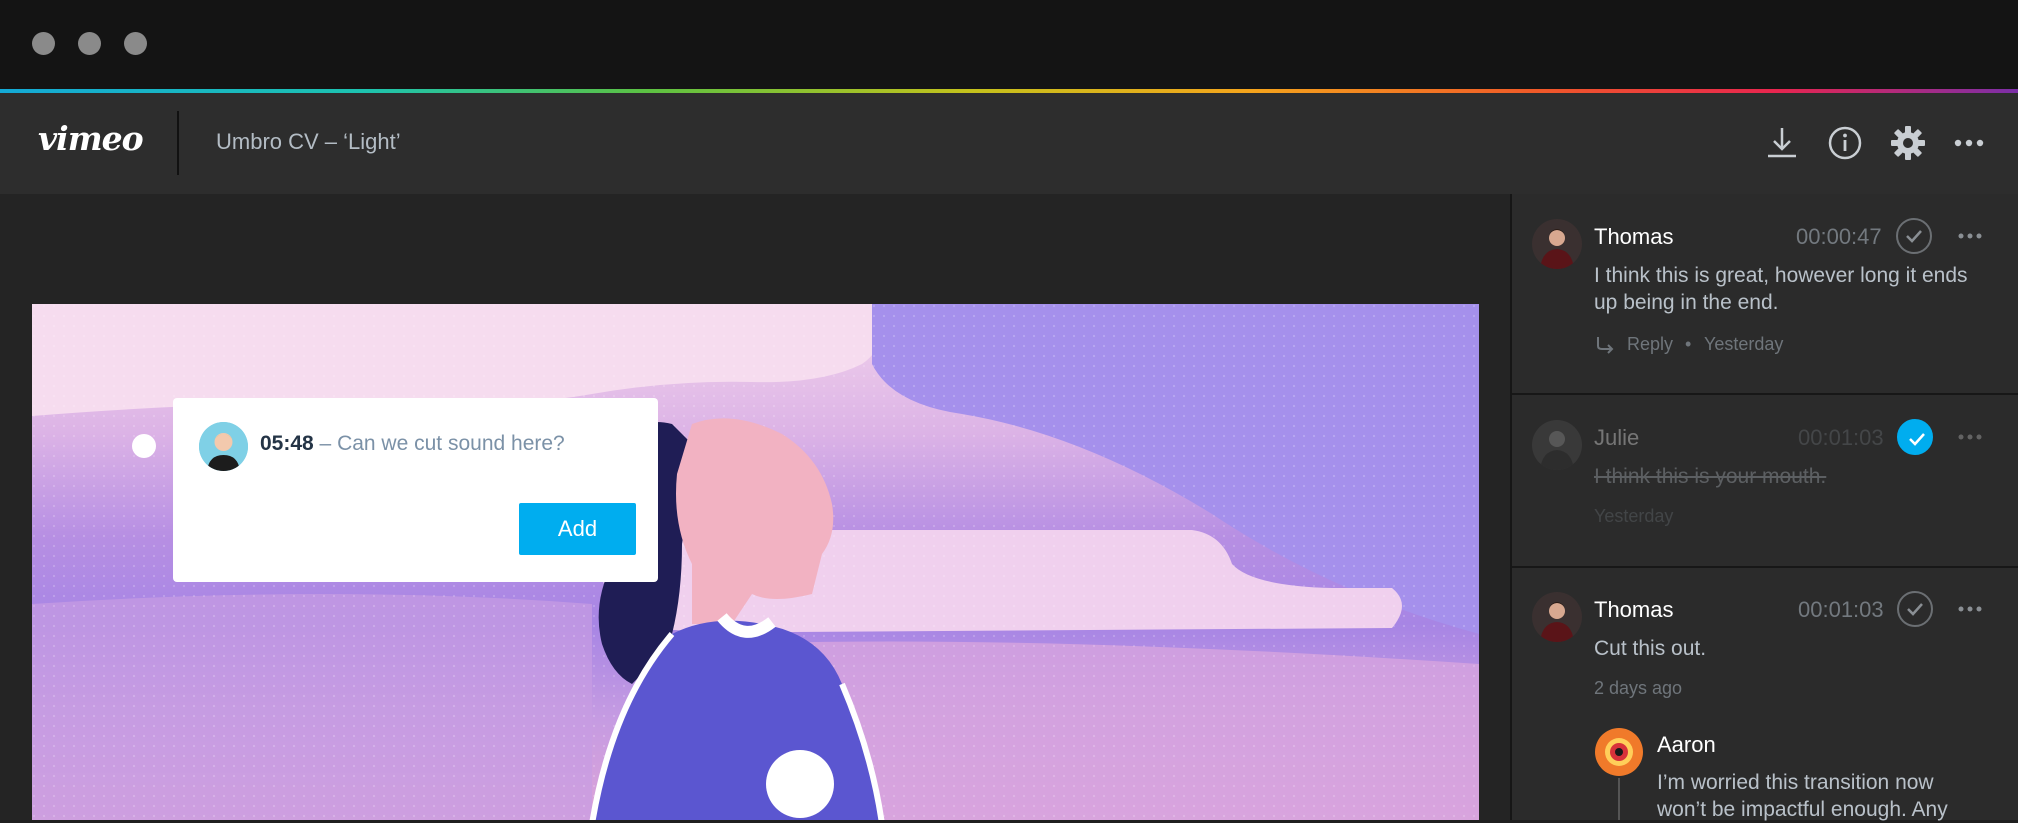 The image size is (2018, 823). What do you see at coordinates (1795, 782) in the screenshot?
I see `reply-text-line-1: I’m worried this transition now` at bounding box center [1795, 782].